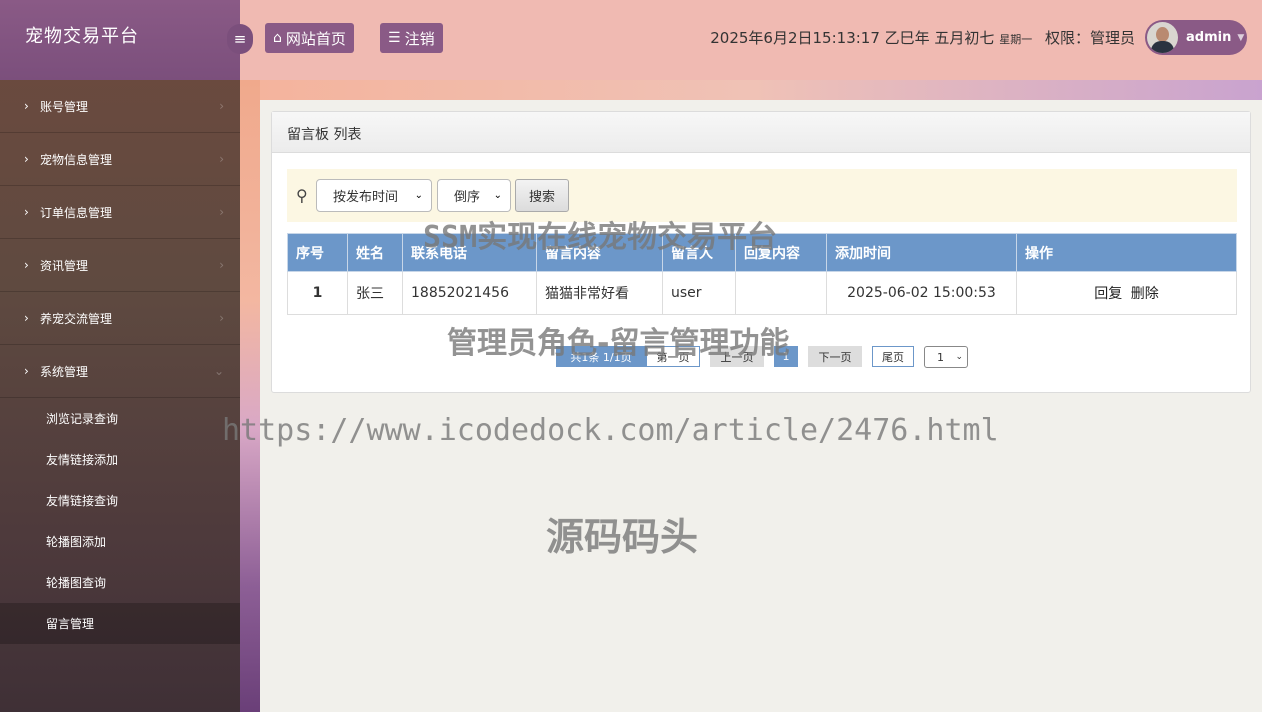  Describe the element at coordinates (1126, 293) in the screenshot. I see `cell-actions: 回复 删除` at that location.